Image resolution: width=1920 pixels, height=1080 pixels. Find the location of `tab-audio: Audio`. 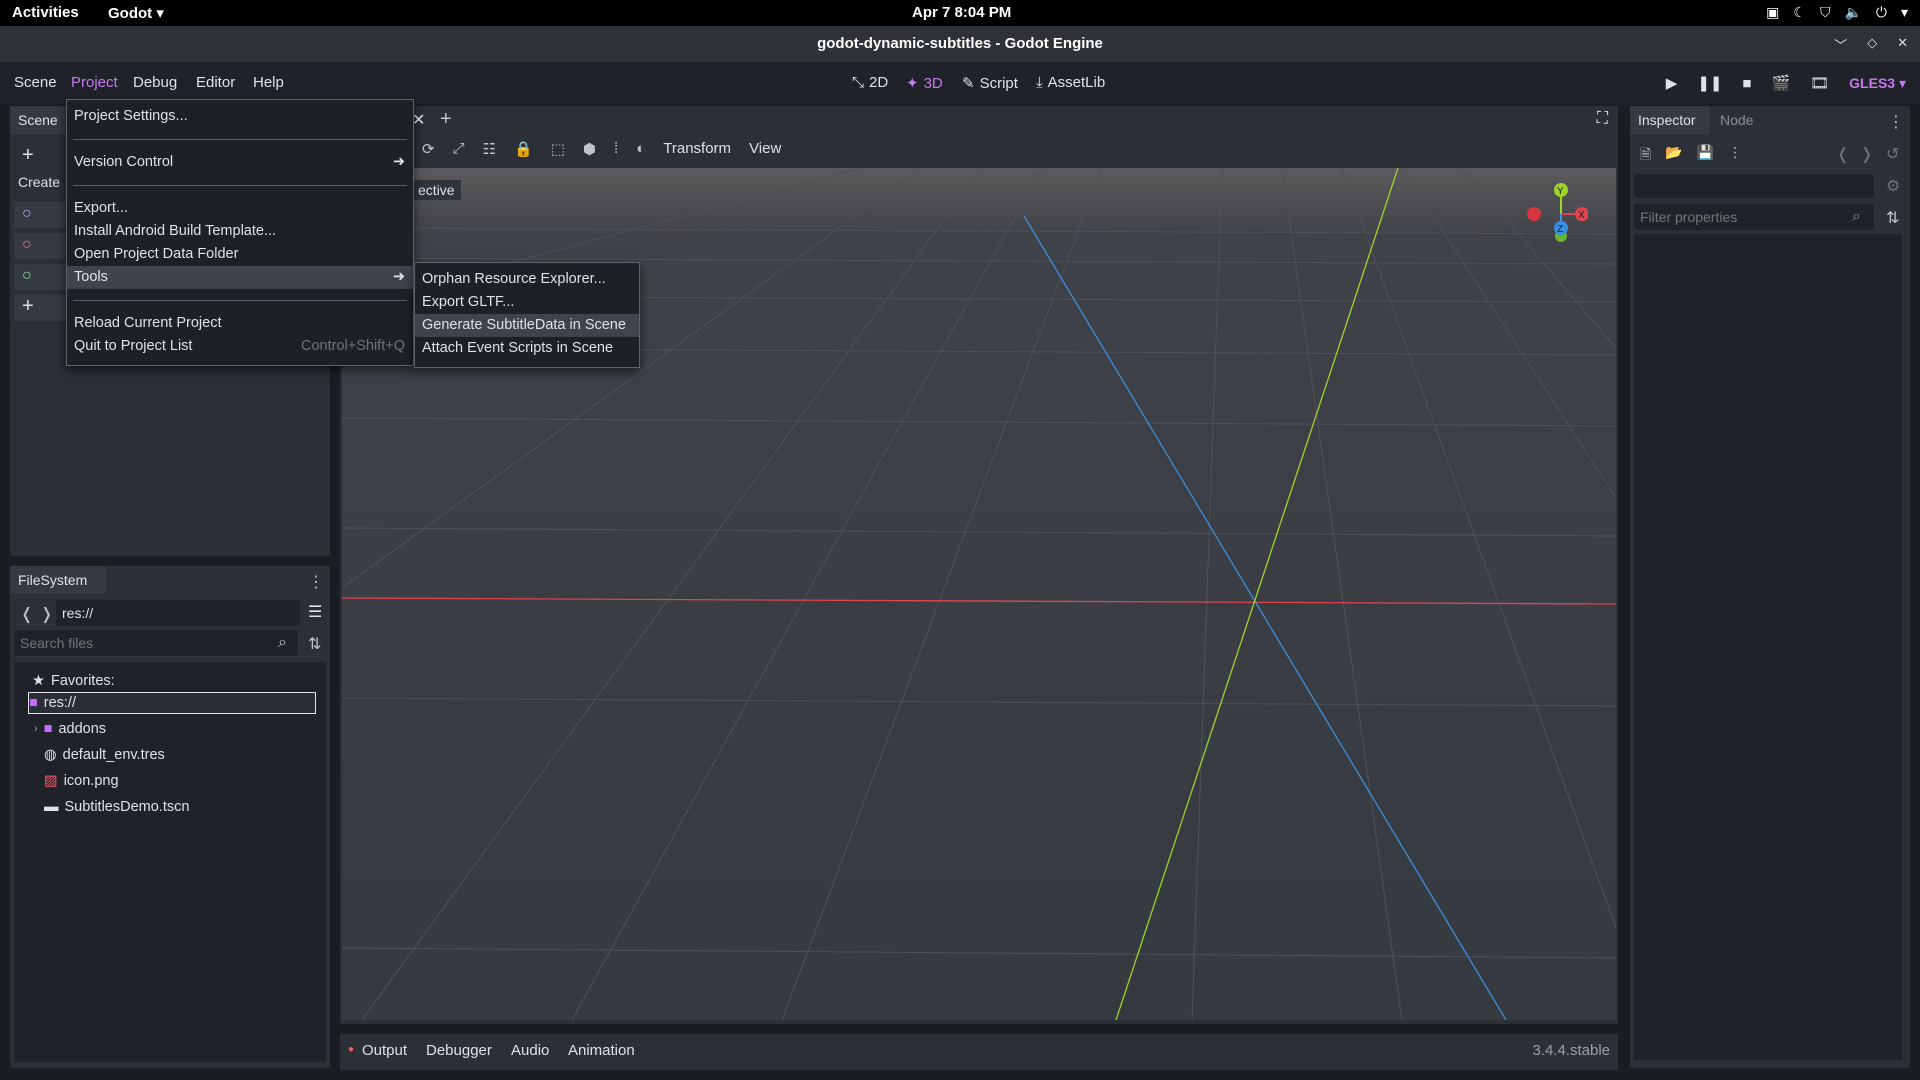

tab-audio: Audio is located at coordinates (530, 1050).